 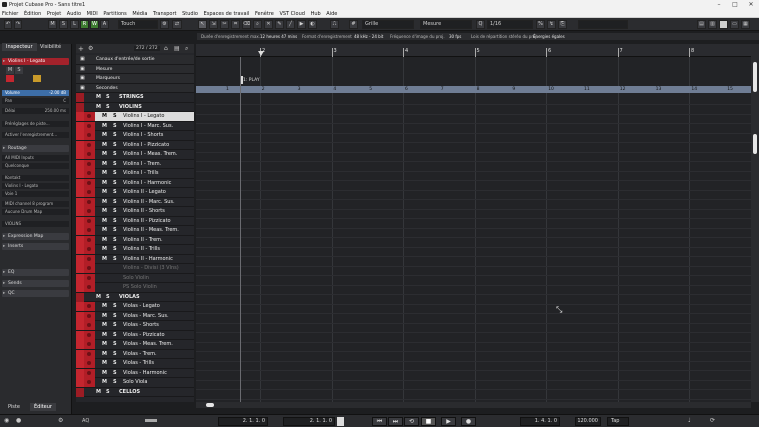 I want to click on track-row: M S Solo Viola, so click(x=135, y=383).